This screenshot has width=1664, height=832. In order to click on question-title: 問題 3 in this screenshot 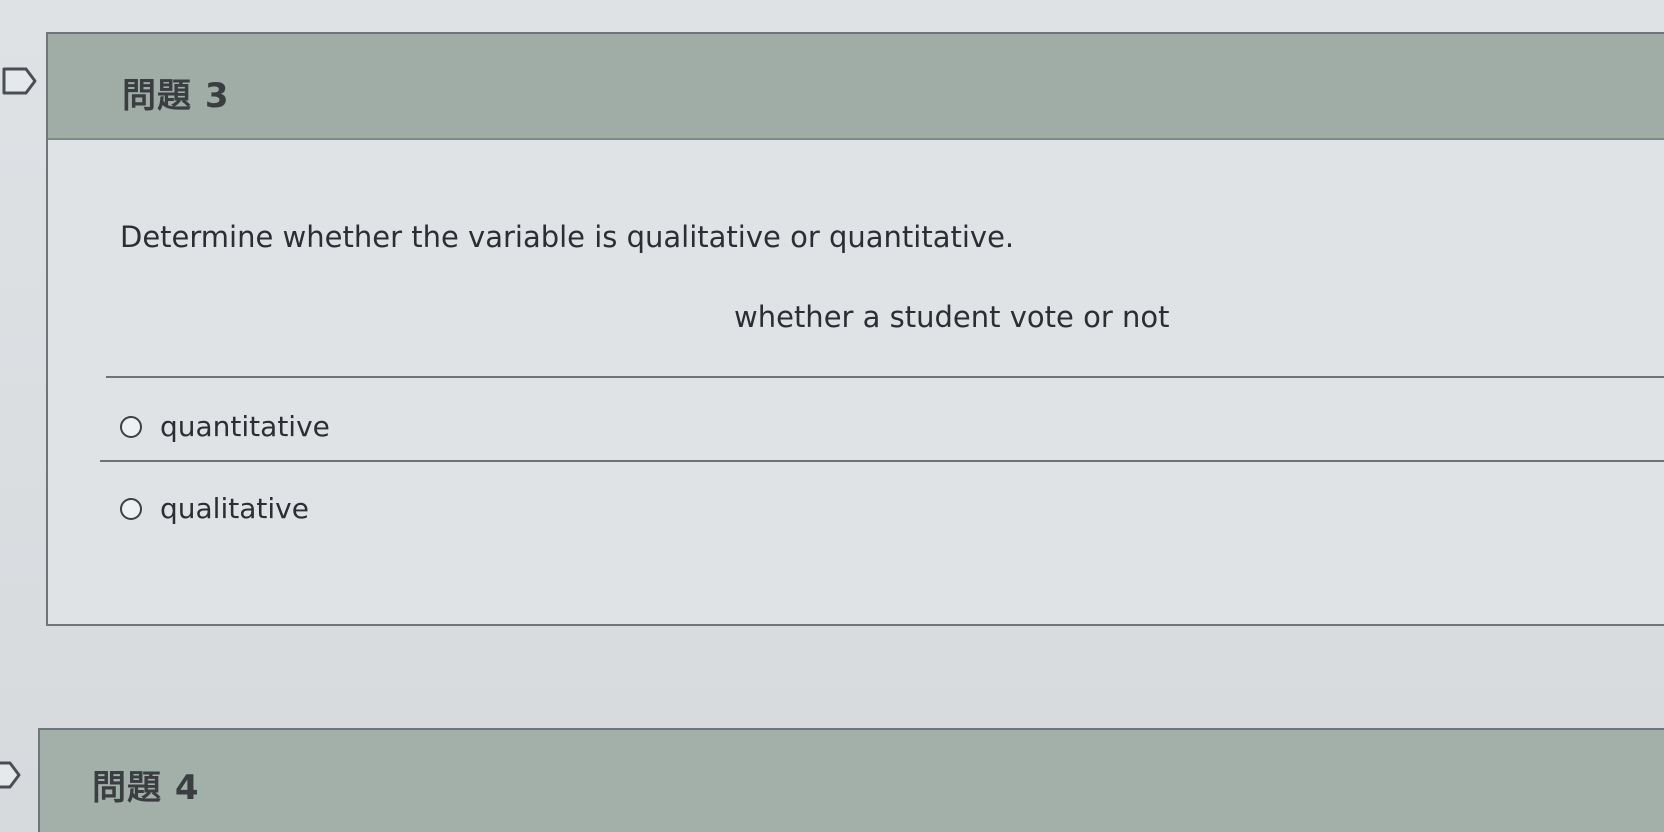, I will do `click(176, 96)`.